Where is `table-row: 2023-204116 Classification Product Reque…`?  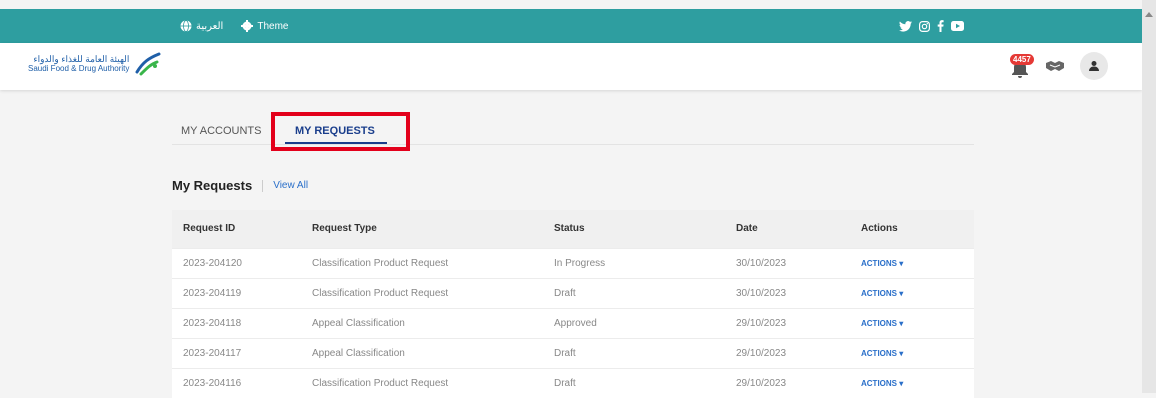
table-row: 2023-204116 Classification Product Reque… is located at coordinates (573, 383).